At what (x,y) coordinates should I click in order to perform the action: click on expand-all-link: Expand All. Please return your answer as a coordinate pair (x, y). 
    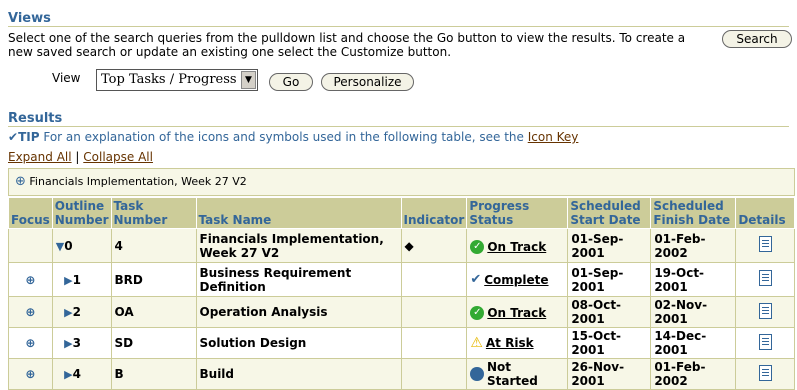
    Looking at the image, I should click on (40, 157).